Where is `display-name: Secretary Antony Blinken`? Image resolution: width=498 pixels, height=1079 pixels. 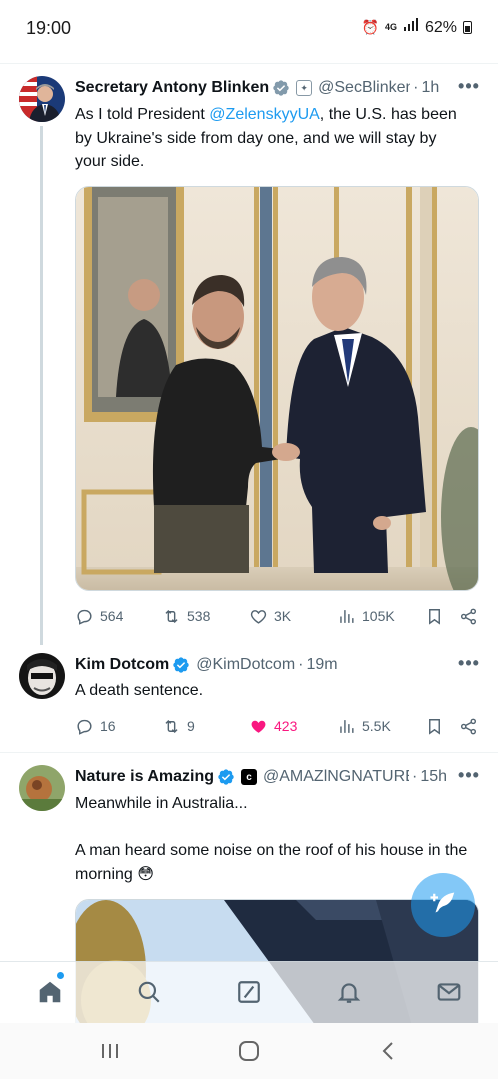
display-name: Secretary Antony Blinken is located at coordinates (172, 88).